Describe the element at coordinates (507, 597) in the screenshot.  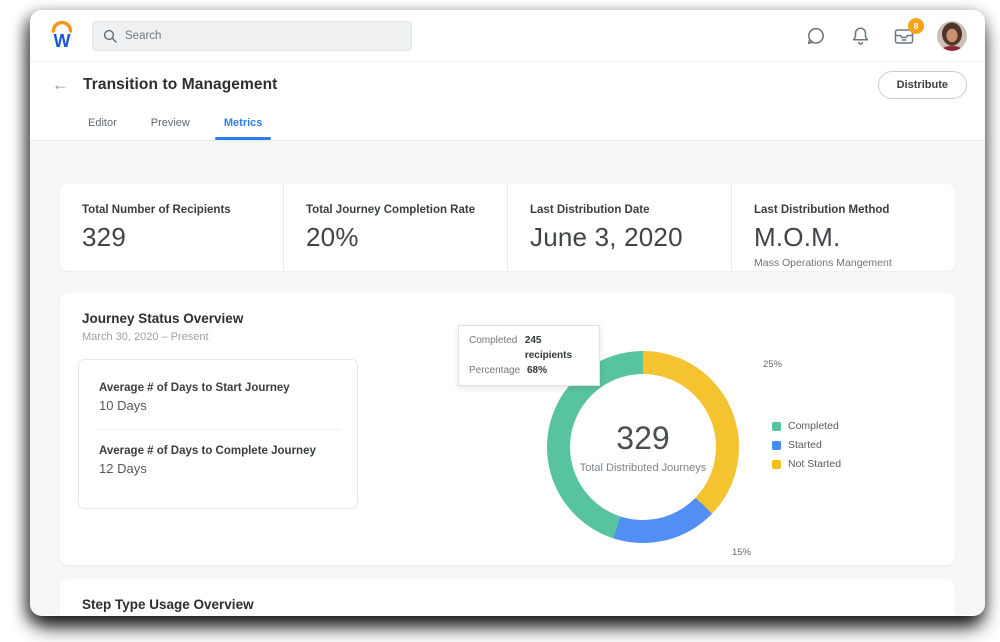
I see `step-type-usage-card: Step Type Usage Overview` at that location.